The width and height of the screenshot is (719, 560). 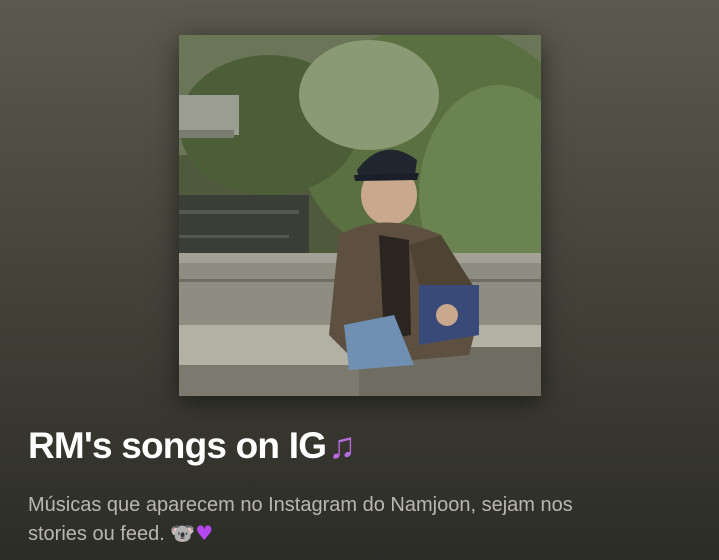 What do you see at coordinates (204, 533) in the screenshot?
I see `purple-heart-icon: ♥` at bounding box center [204, 533].